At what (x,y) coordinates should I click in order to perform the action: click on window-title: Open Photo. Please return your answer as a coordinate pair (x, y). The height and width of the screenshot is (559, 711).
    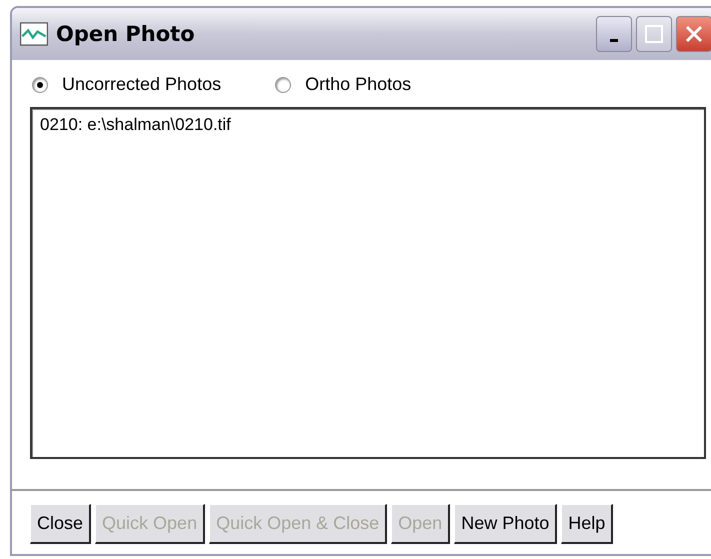
    Looking at the image, I should click on (126, 34).